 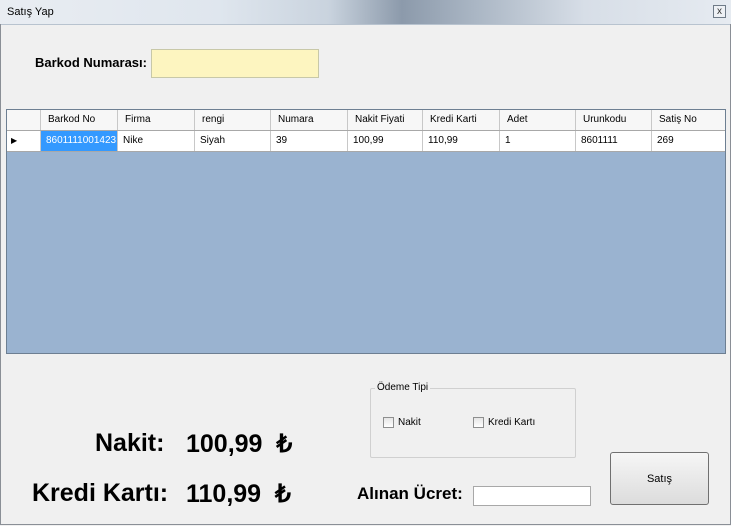 What do you see at coordinates (478, 422) in the screenshot?
I see `kredi-karti-checkbox` at bounding box center [478, 422].